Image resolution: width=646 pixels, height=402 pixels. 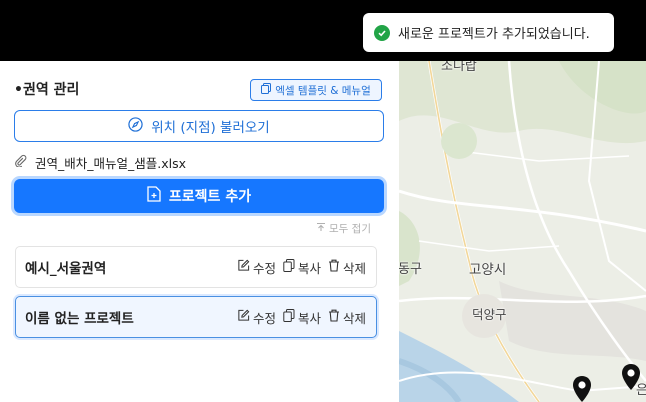 What do you see at coordinates (24, 162) in the screenshot?
I see `paperclip-icon` at bounding box center [24, 162].